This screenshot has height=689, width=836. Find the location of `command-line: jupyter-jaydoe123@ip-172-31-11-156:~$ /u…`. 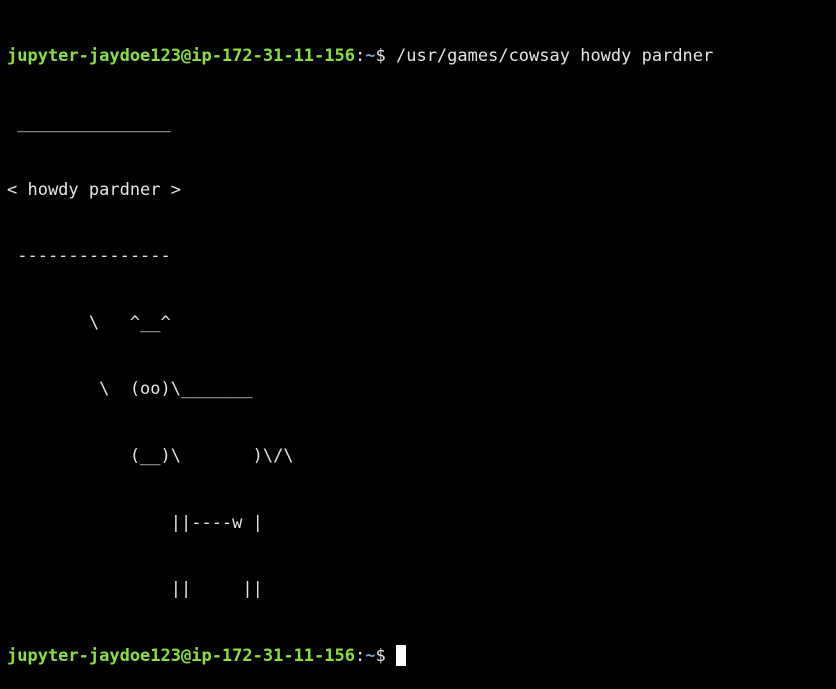

command-line: jupyter-jaydoe123@ip-172-31-11-156:~$ /u… is located at coordinates (421, 56).